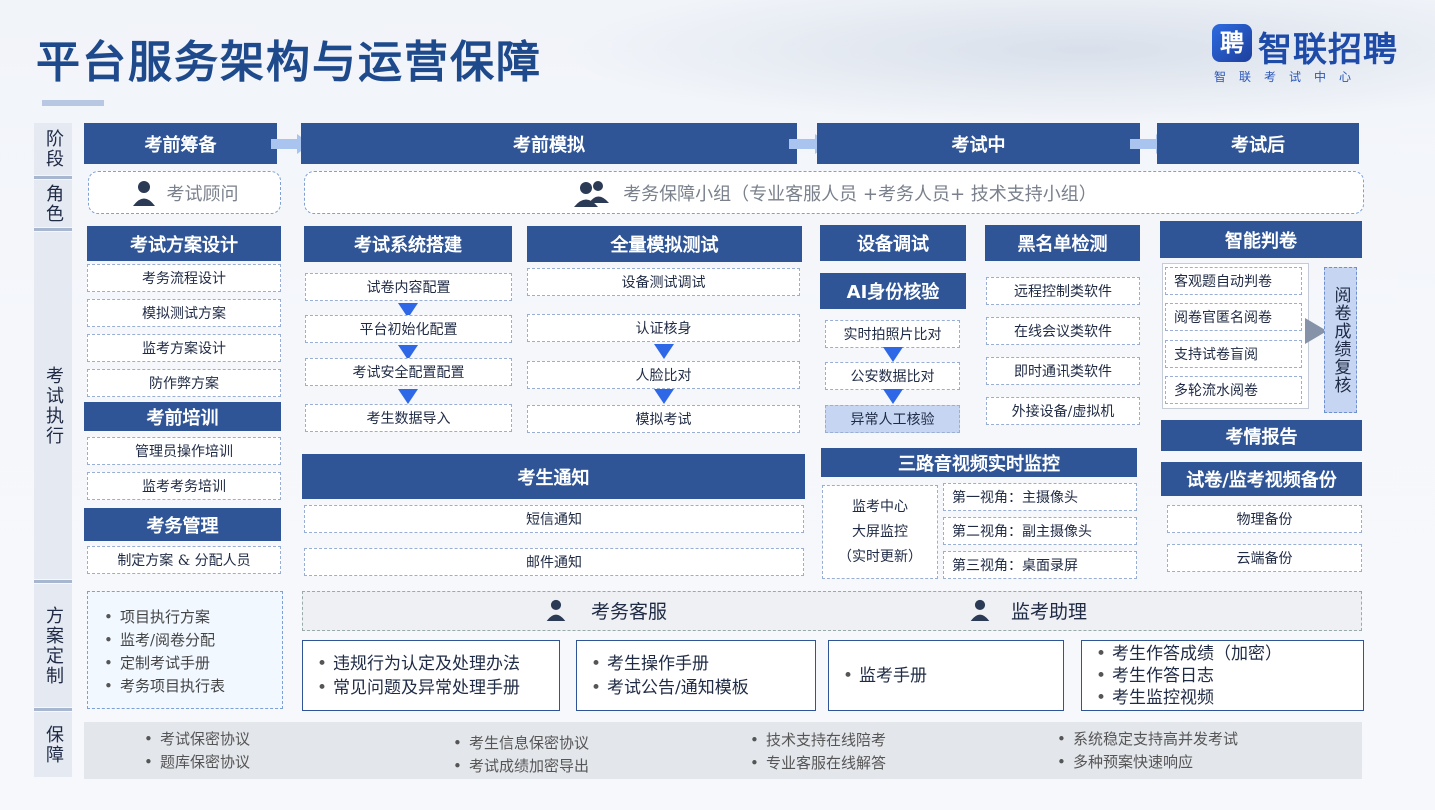 Image resolution: width=1435 pixels, height=810 pixels. Describe the element at coordinates (1028, 610) in the screenshot. I see `support-assist: 监考助理` at that location.